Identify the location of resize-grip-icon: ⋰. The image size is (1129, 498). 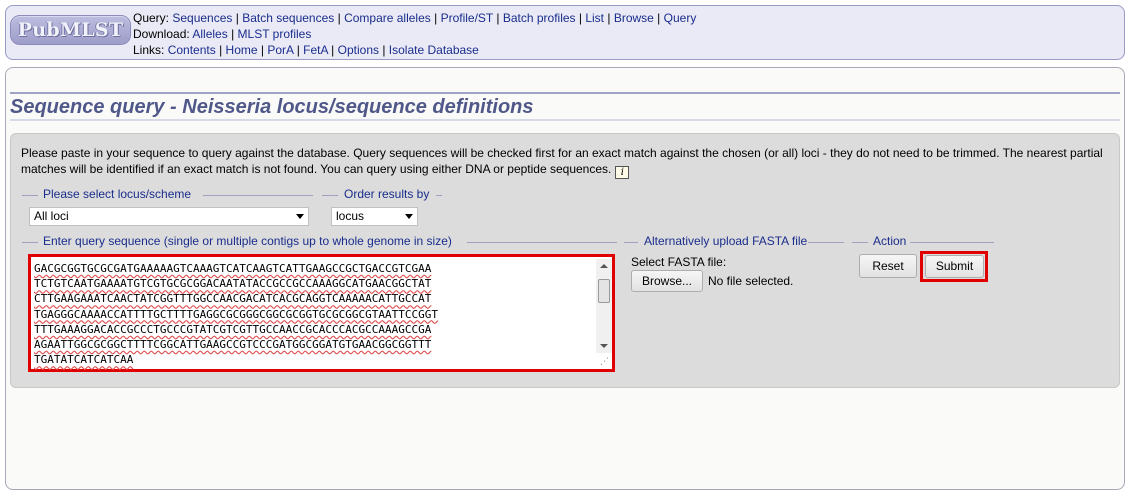
(604, 361).